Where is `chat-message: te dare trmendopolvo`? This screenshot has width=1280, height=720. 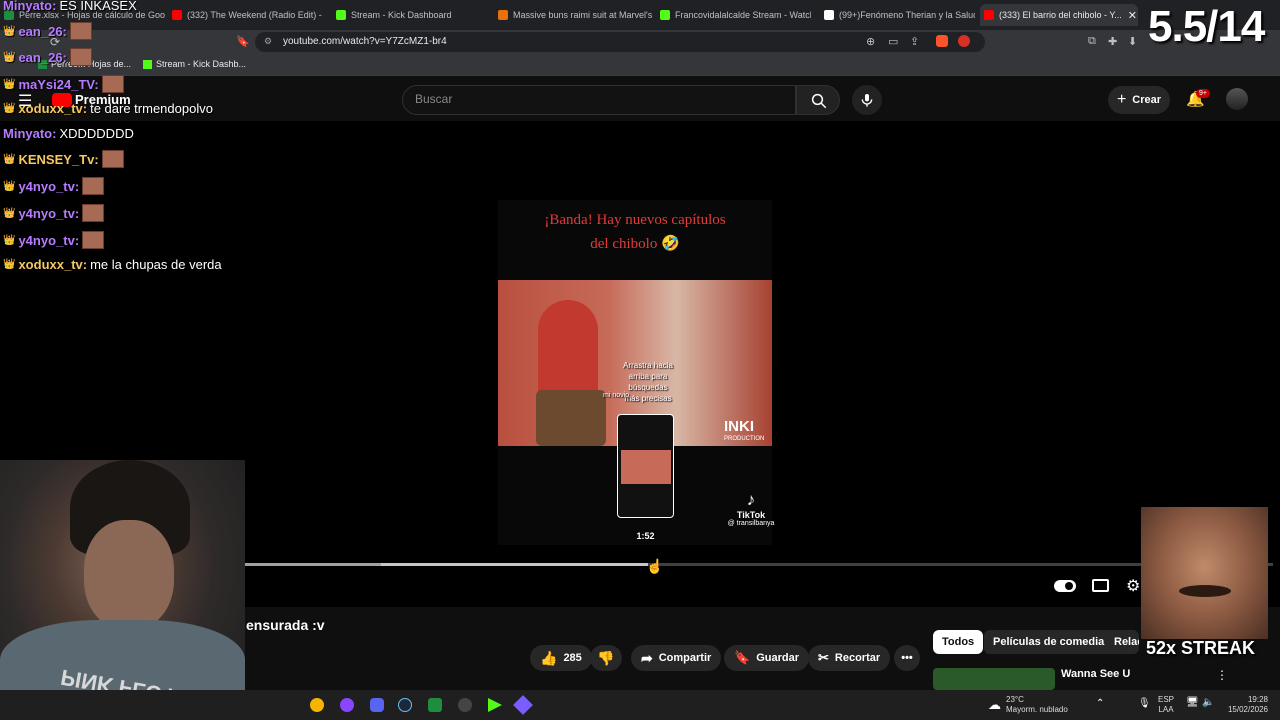
chat-message: te dare trmendopolvo is located at coordinates (151, 108).